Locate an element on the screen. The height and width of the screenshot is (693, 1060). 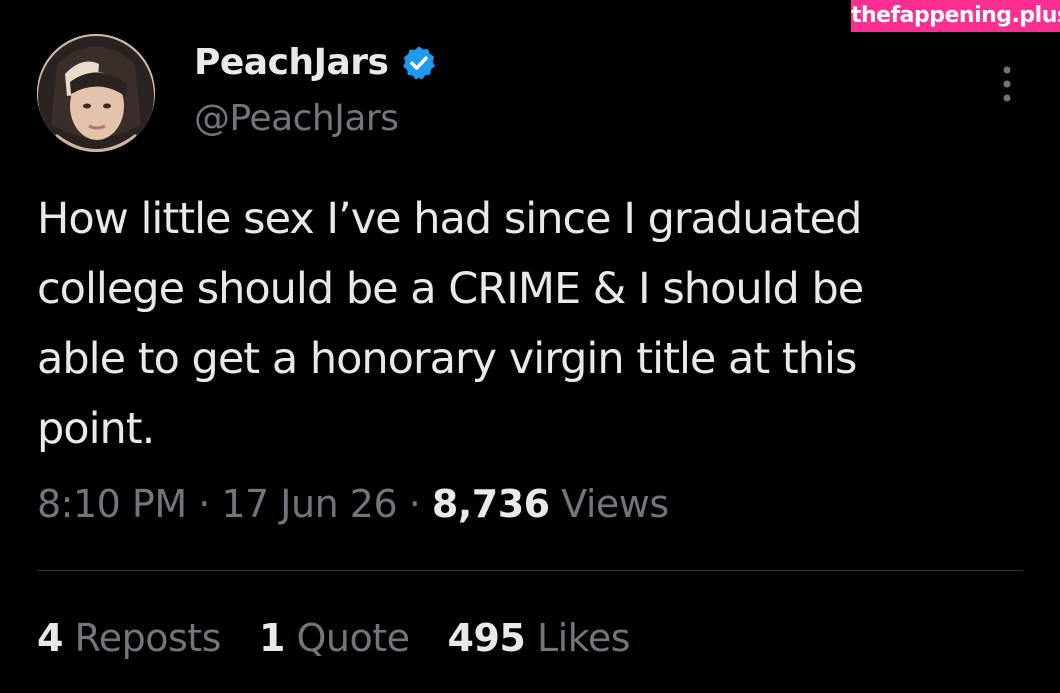
tweet-time: 8:10 PM is located at coordinates (112, 504).